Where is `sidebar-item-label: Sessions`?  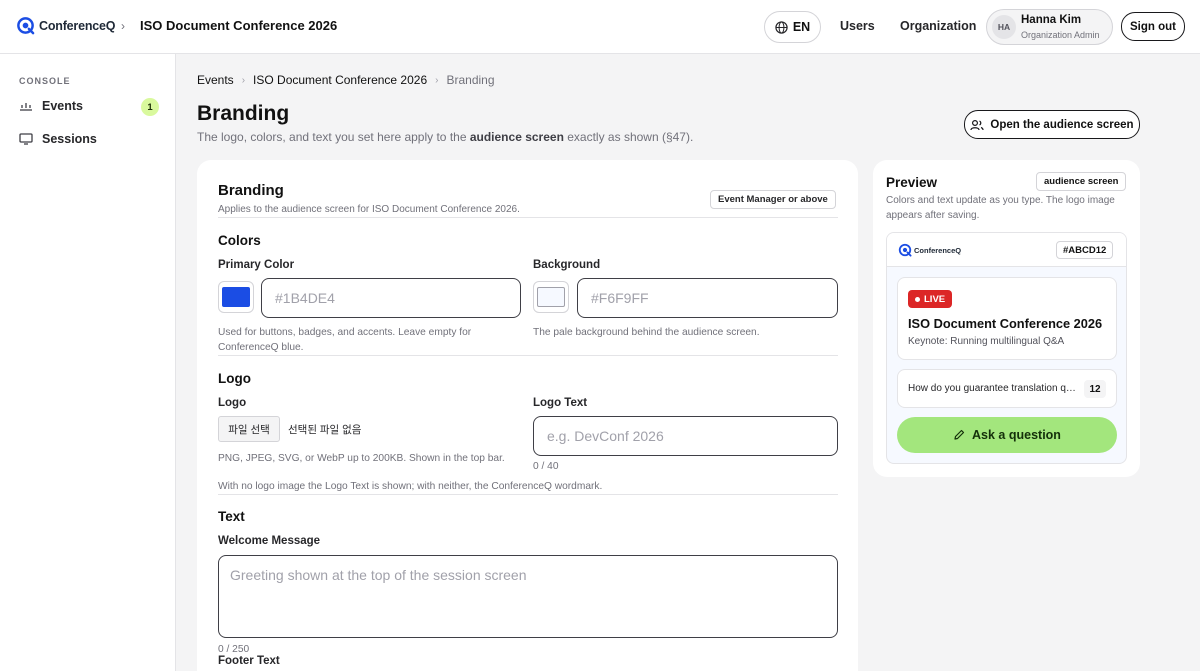 sidebar-item-label: Sessions is located at coordinates (69, 139).